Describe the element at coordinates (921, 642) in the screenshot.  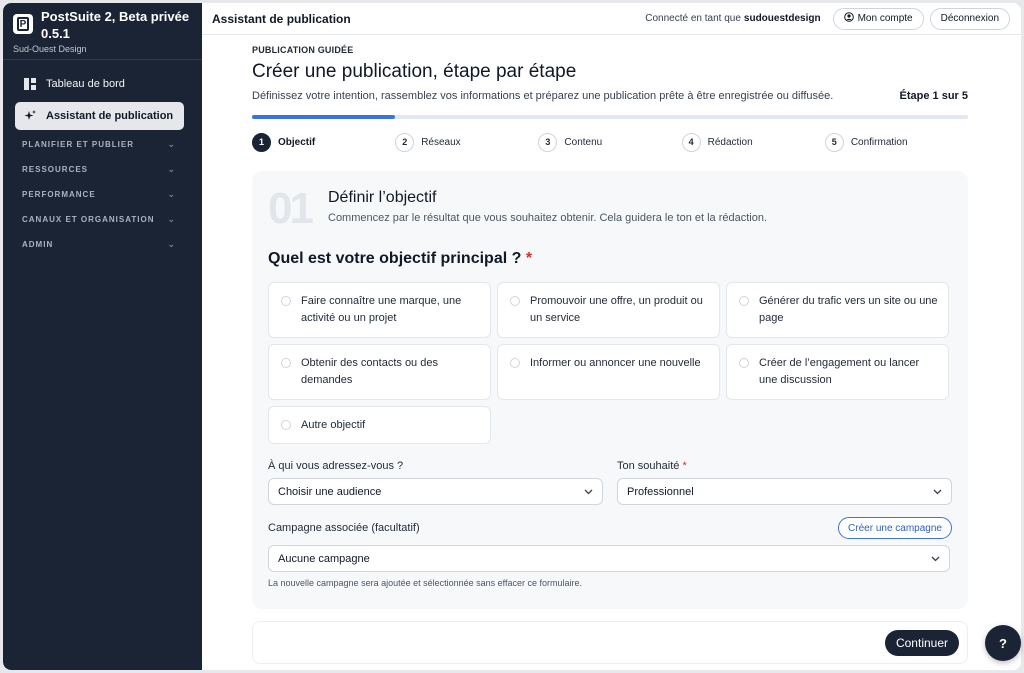
I see `continue-button: Continuer` at that location.